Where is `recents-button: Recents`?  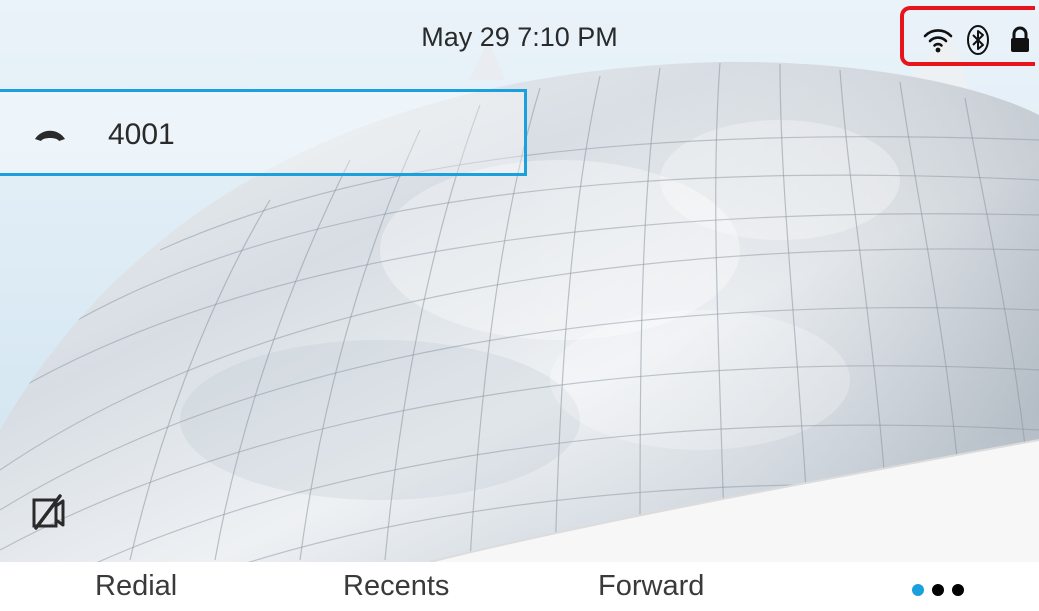
recents-button: Recents is located at coordinates (396, 586).